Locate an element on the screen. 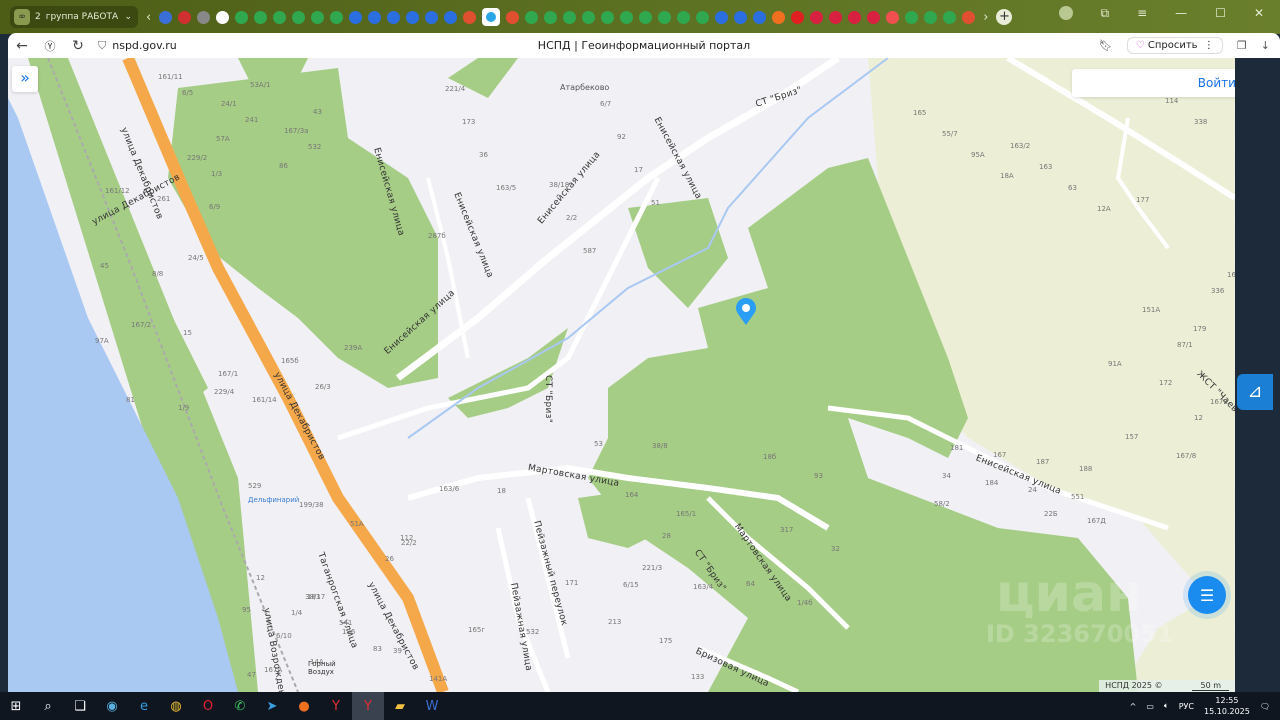 The width and height of the screenshot is (1280, 720). house-number: 6/10 is located at coordinates (284, 636).